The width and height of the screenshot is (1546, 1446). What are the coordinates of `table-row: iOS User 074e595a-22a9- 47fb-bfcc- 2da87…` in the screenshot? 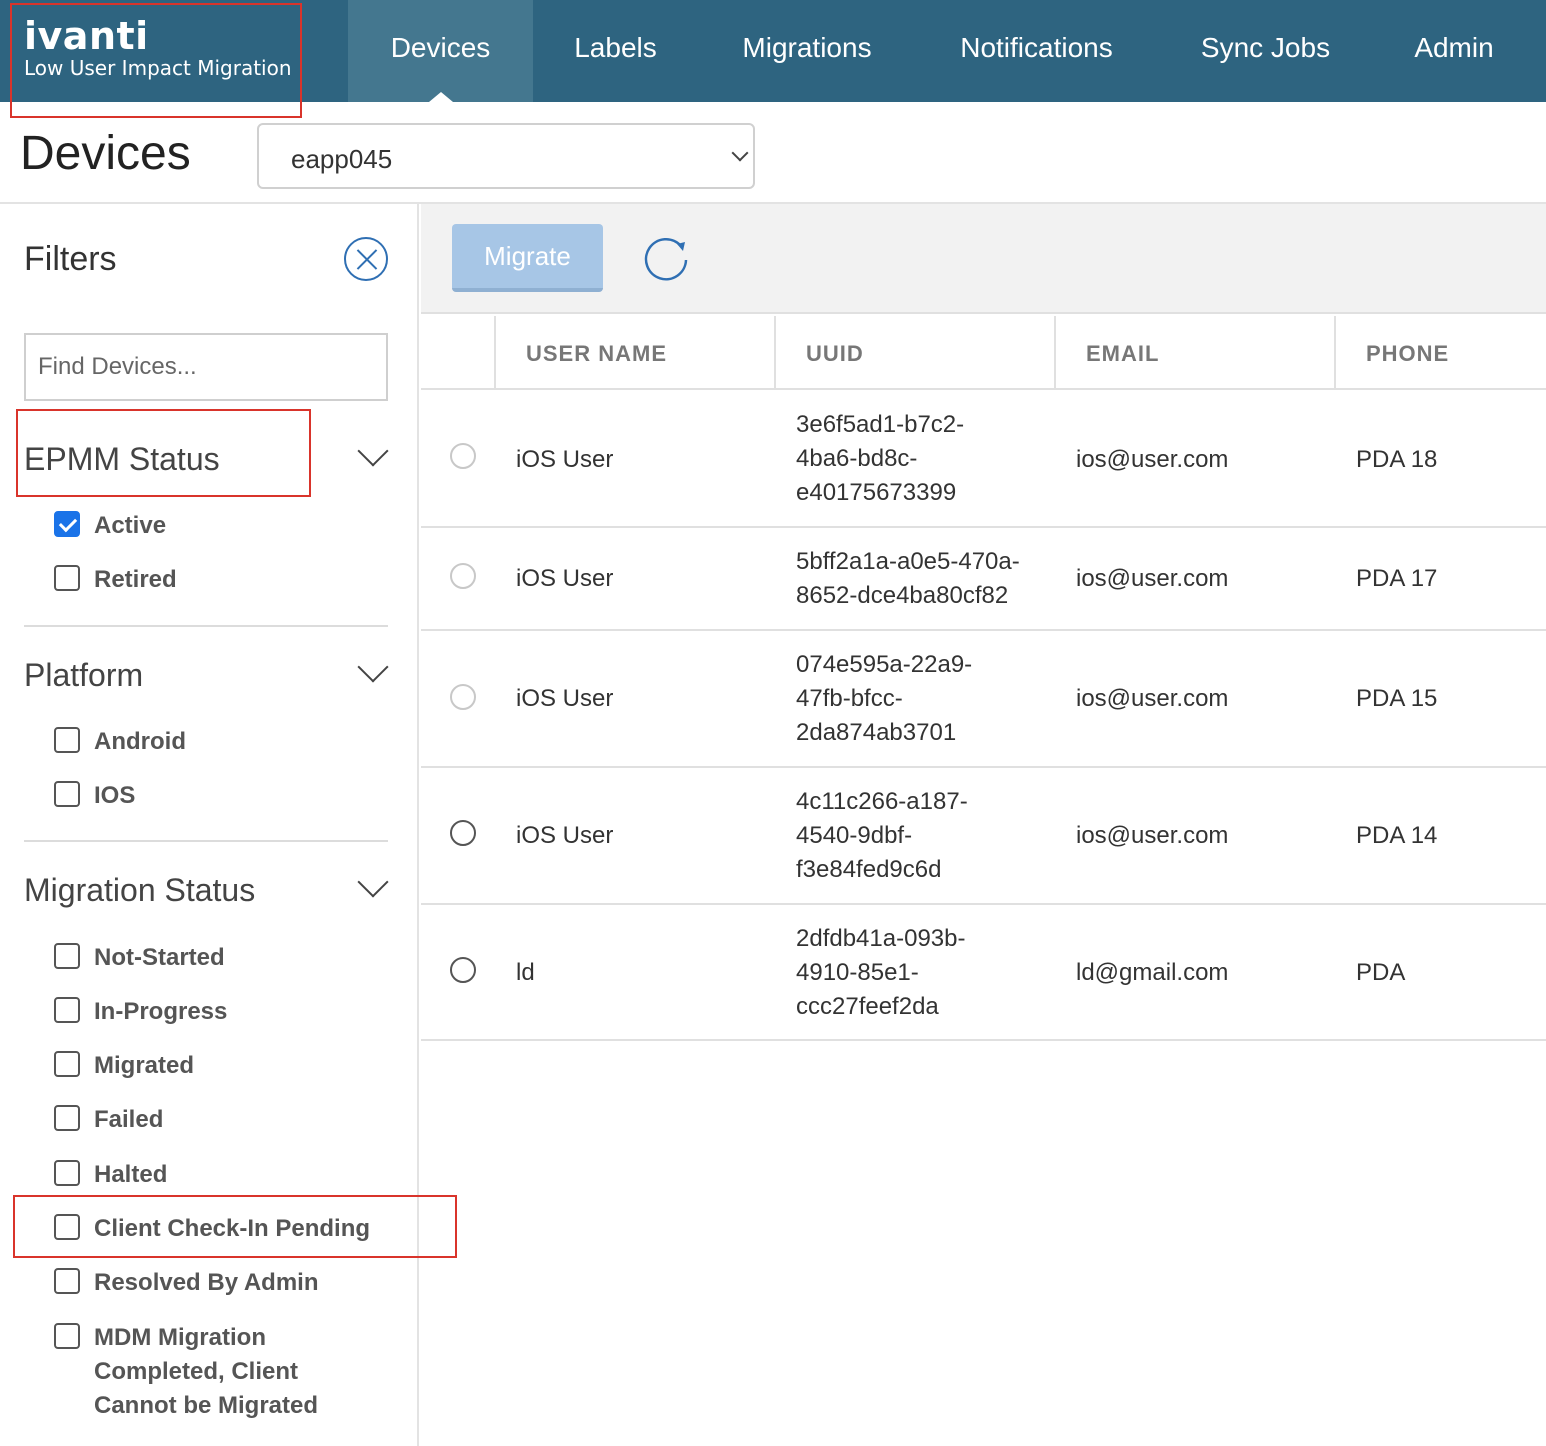 It's located at (983, 699).